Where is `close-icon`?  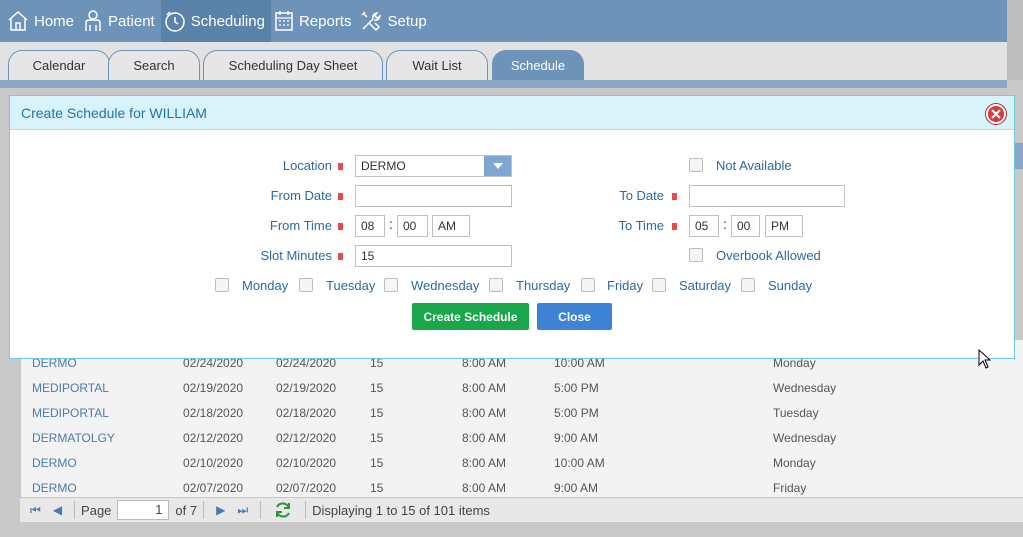
close-icon is located at coordinates (996, 114).